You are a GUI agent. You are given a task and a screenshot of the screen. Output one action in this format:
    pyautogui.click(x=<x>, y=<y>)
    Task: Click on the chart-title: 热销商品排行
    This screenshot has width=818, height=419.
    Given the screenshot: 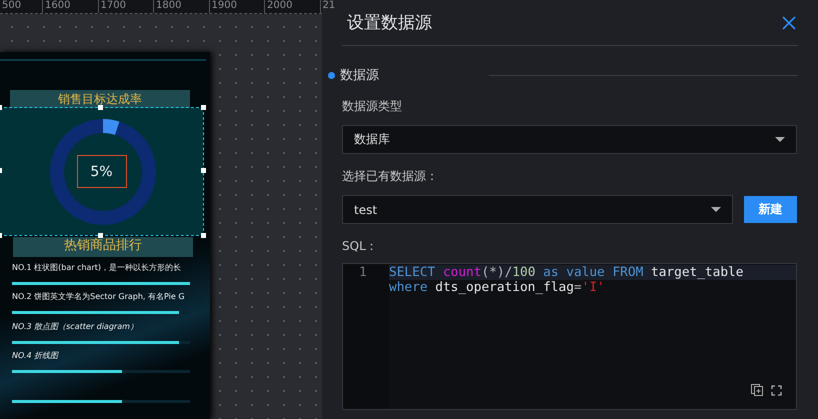 What is the action you would take?
    pyautogui.click(x=103, y=247)
    